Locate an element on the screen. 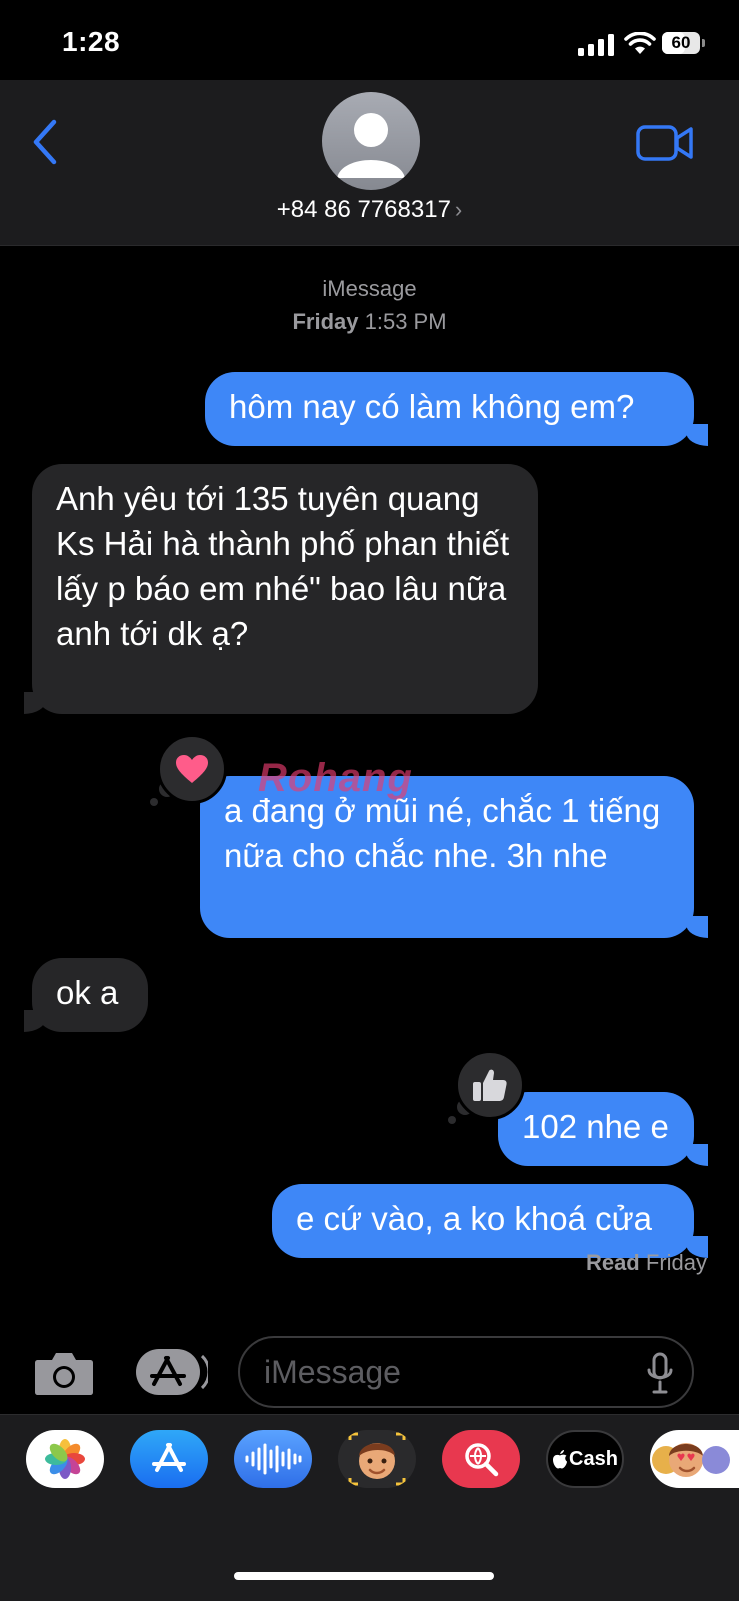 The width and height of the screenshot is (739, 1601). message-text: e cứ vào, a ko khoá cửa is located at coordinates (474, 1218).